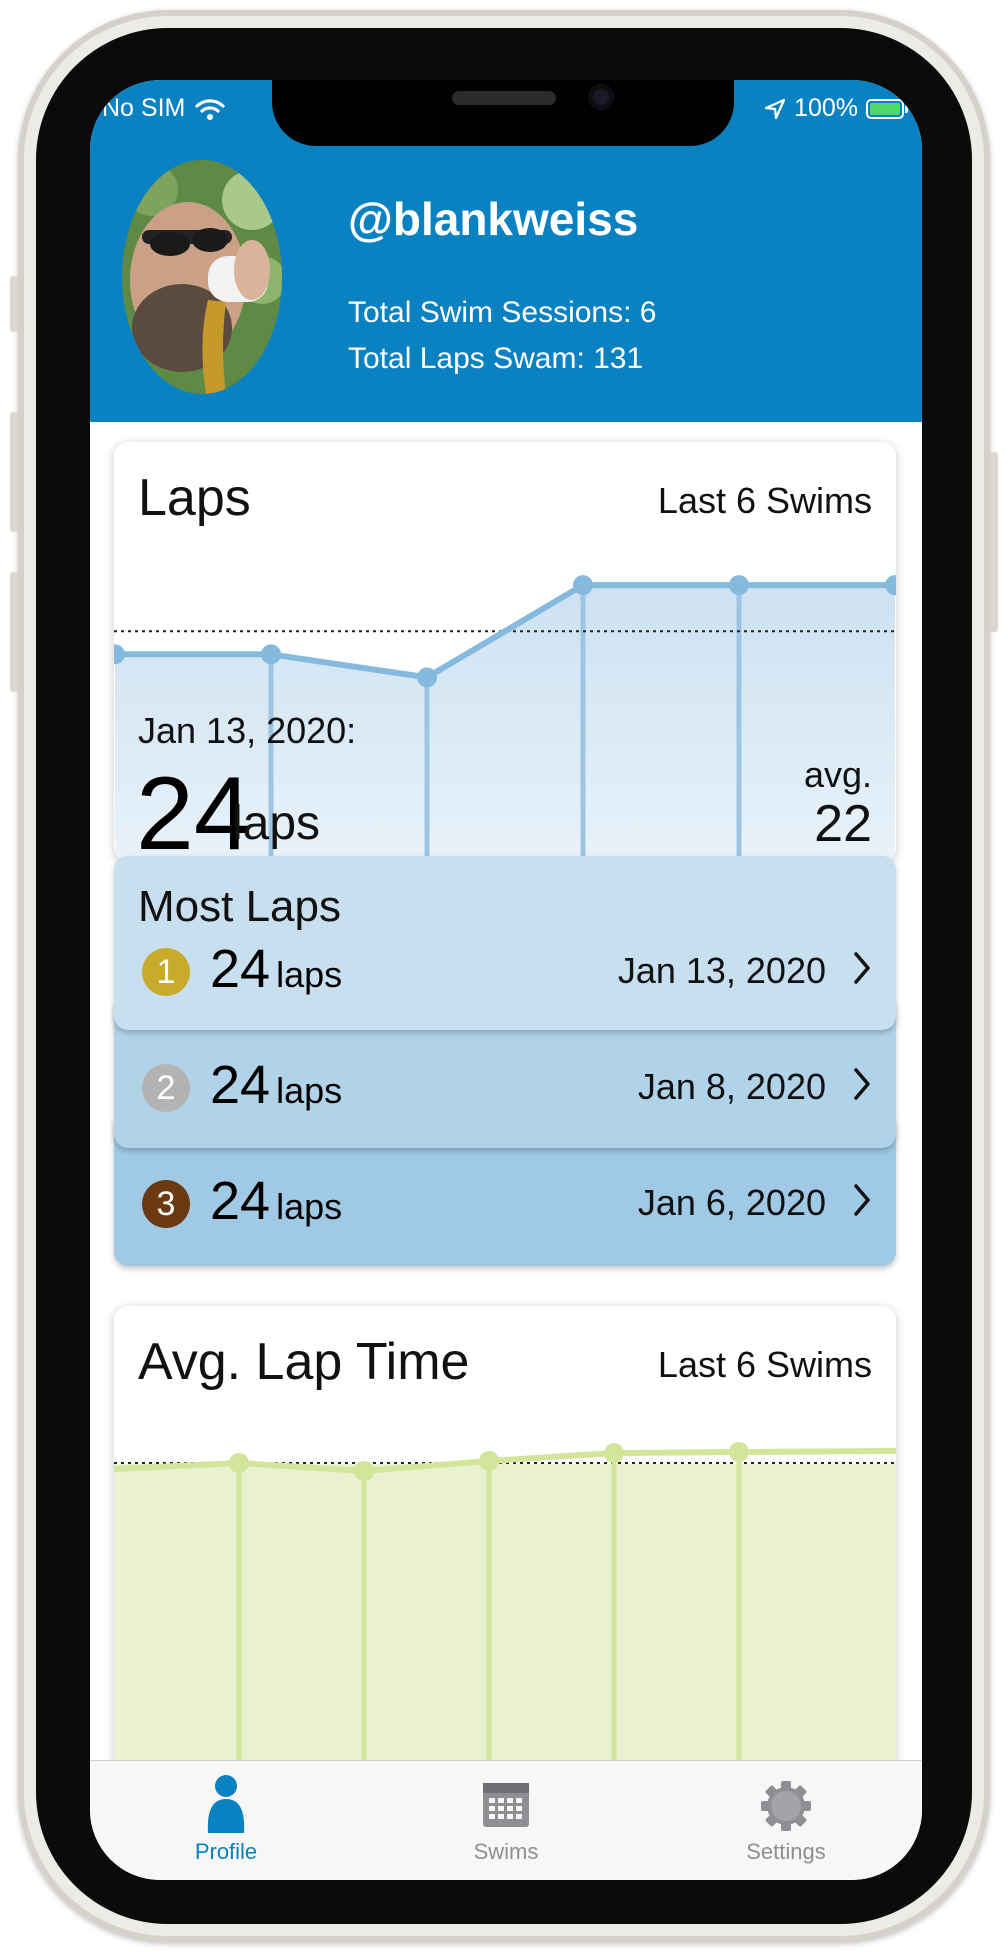 The height and width of the screenshot is (1952, 1008). Describe the element at coordinates (721, 970) in the screenshot. I see `row-1-date: Jan 13, 2020` at that location.